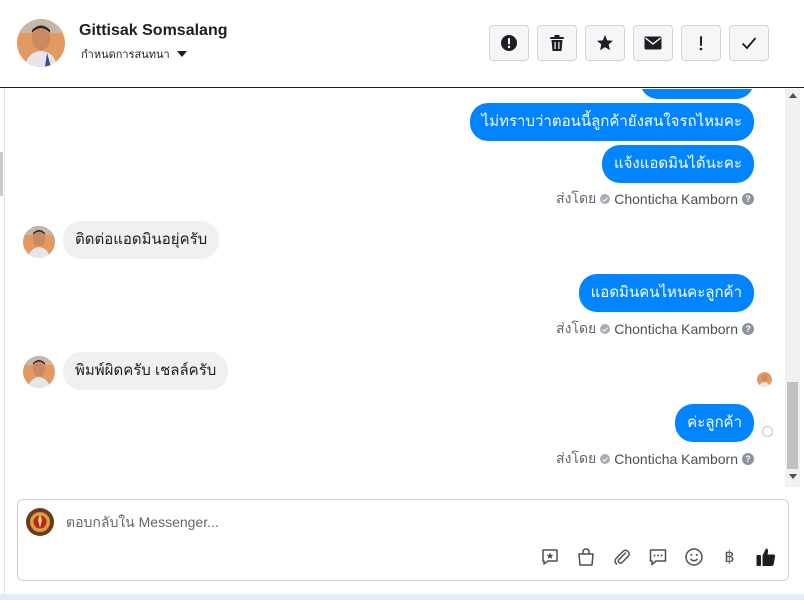  What do you see at coordinates (41, 43) in the screenshot?
I see `contact-avatar` at bounding box center [41, 43].